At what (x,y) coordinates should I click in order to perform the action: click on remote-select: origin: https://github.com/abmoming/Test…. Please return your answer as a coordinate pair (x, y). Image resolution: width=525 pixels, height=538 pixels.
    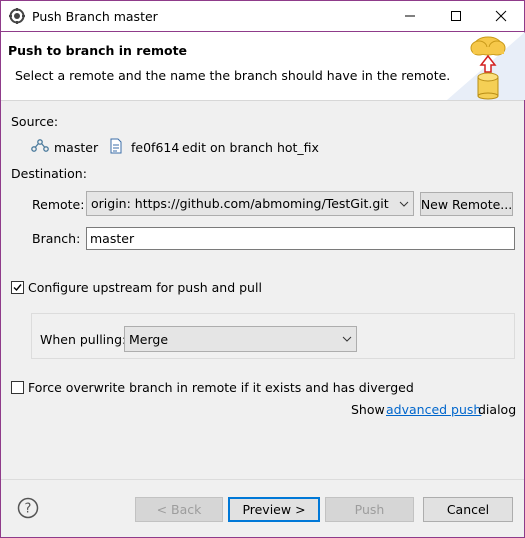
    Looking at the image, I should click on (250, 203).